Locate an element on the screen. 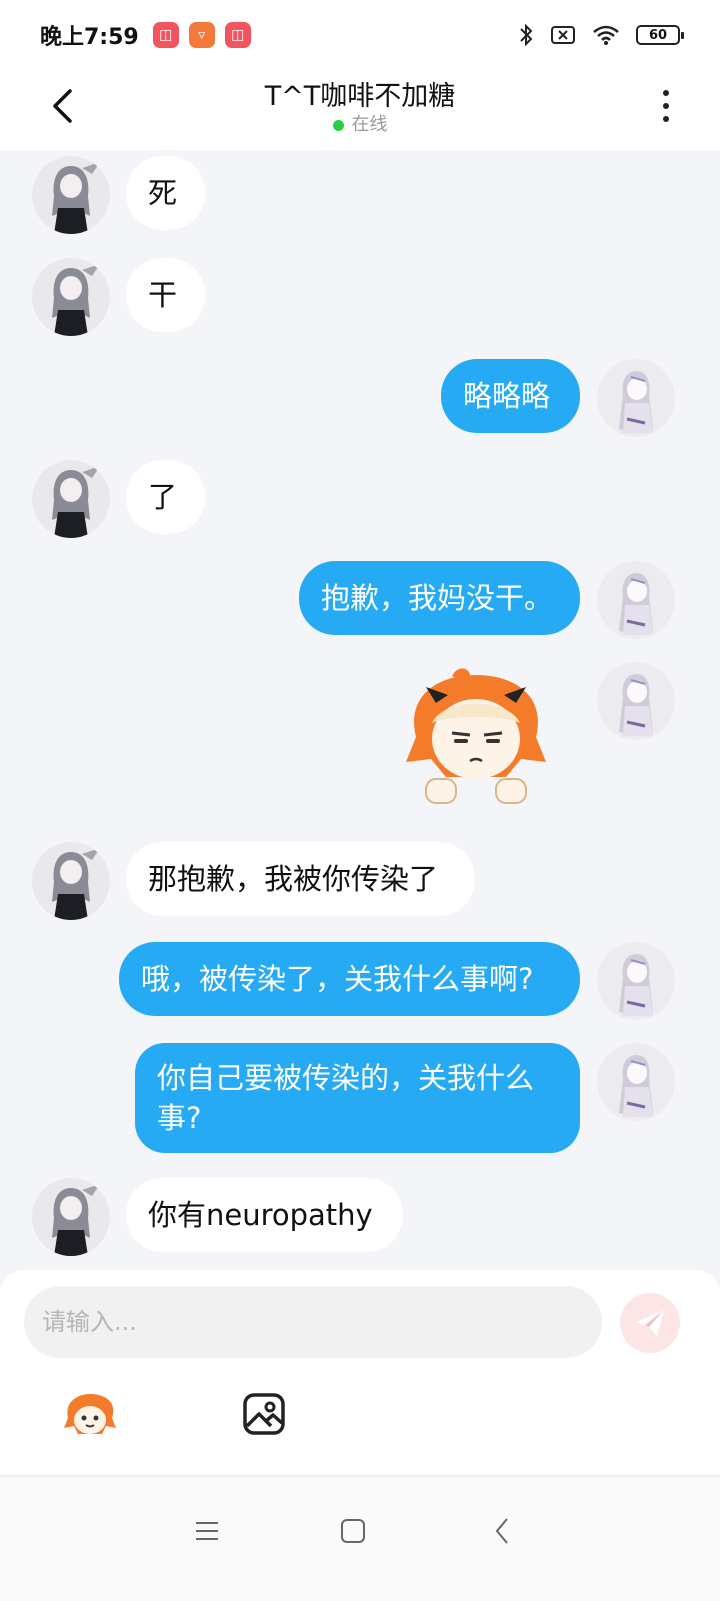  battery-level: 60 is located at coordinates (658, 35).